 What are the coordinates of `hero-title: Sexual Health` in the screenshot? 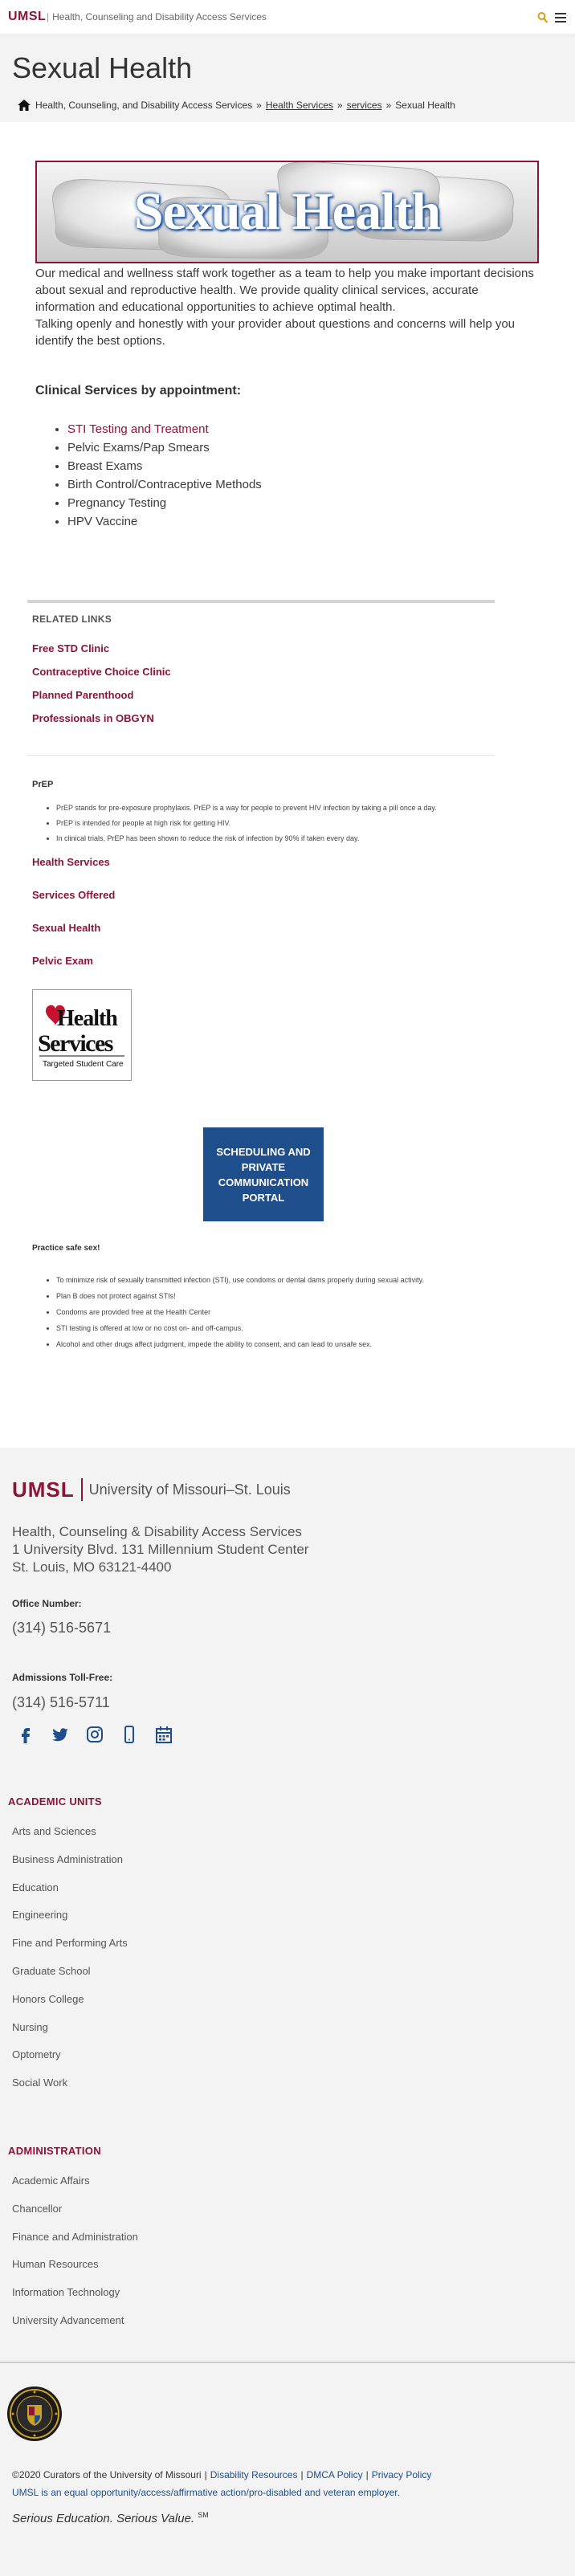 It's located at (287, 211).